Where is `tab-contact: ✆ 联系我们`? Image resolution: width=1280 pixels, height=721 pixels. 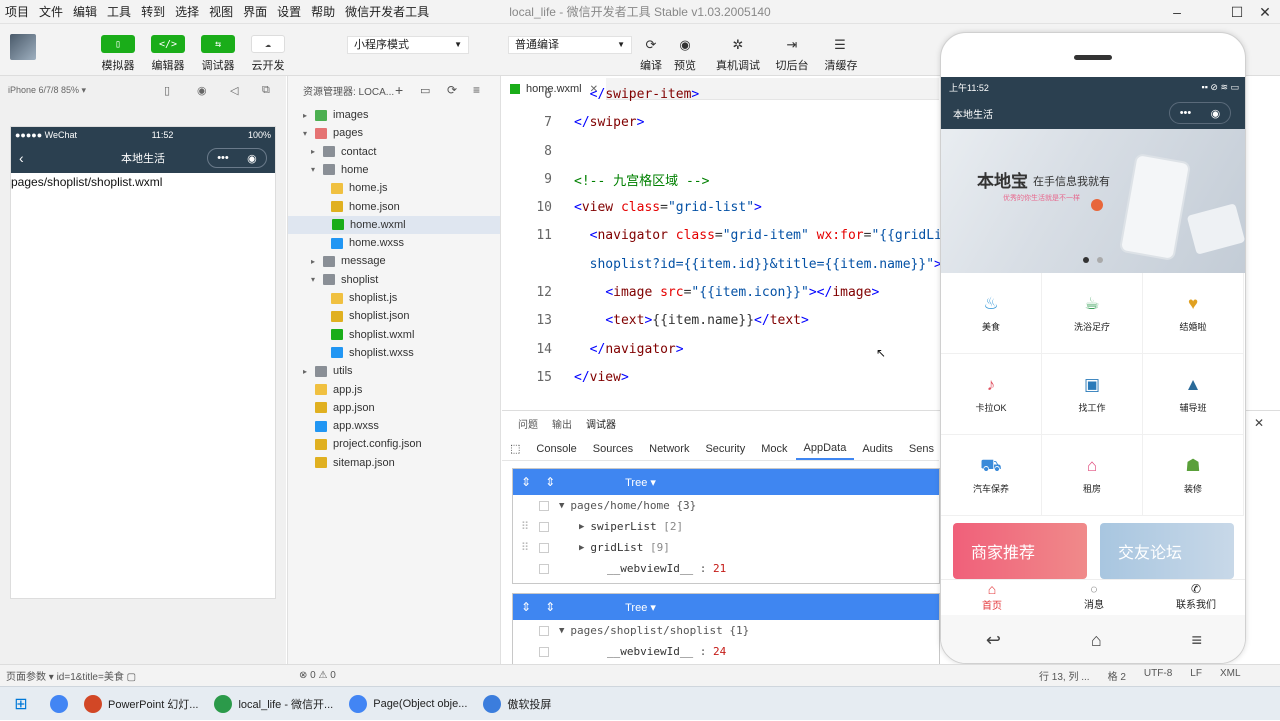
tab-contact: ✆ 联系我们 is located at coordinates (1195, 596).